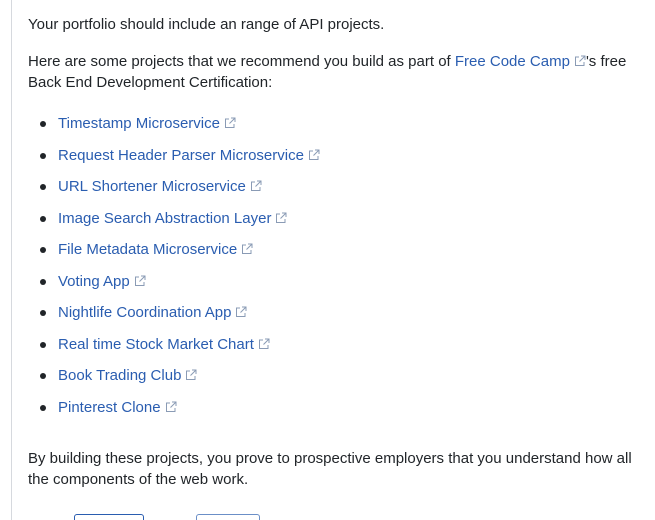  What do you see at coordinates (341, 186) in the screenshot?
I see `list-item: URL Shortener Microservice` at bounding box center [341, 186].